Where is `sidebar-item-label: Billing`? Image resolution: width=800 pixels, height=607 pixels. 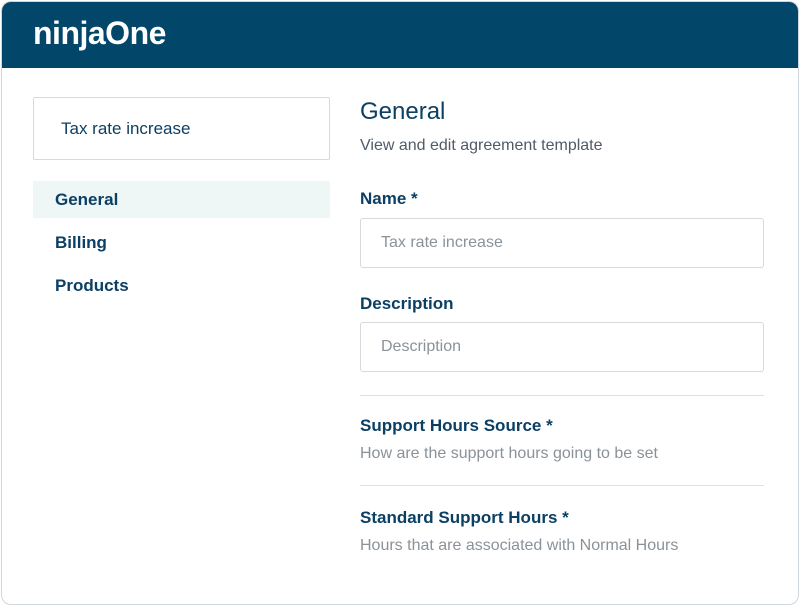
sidebar-item-label: Billing is located at coordinates (81, 242).